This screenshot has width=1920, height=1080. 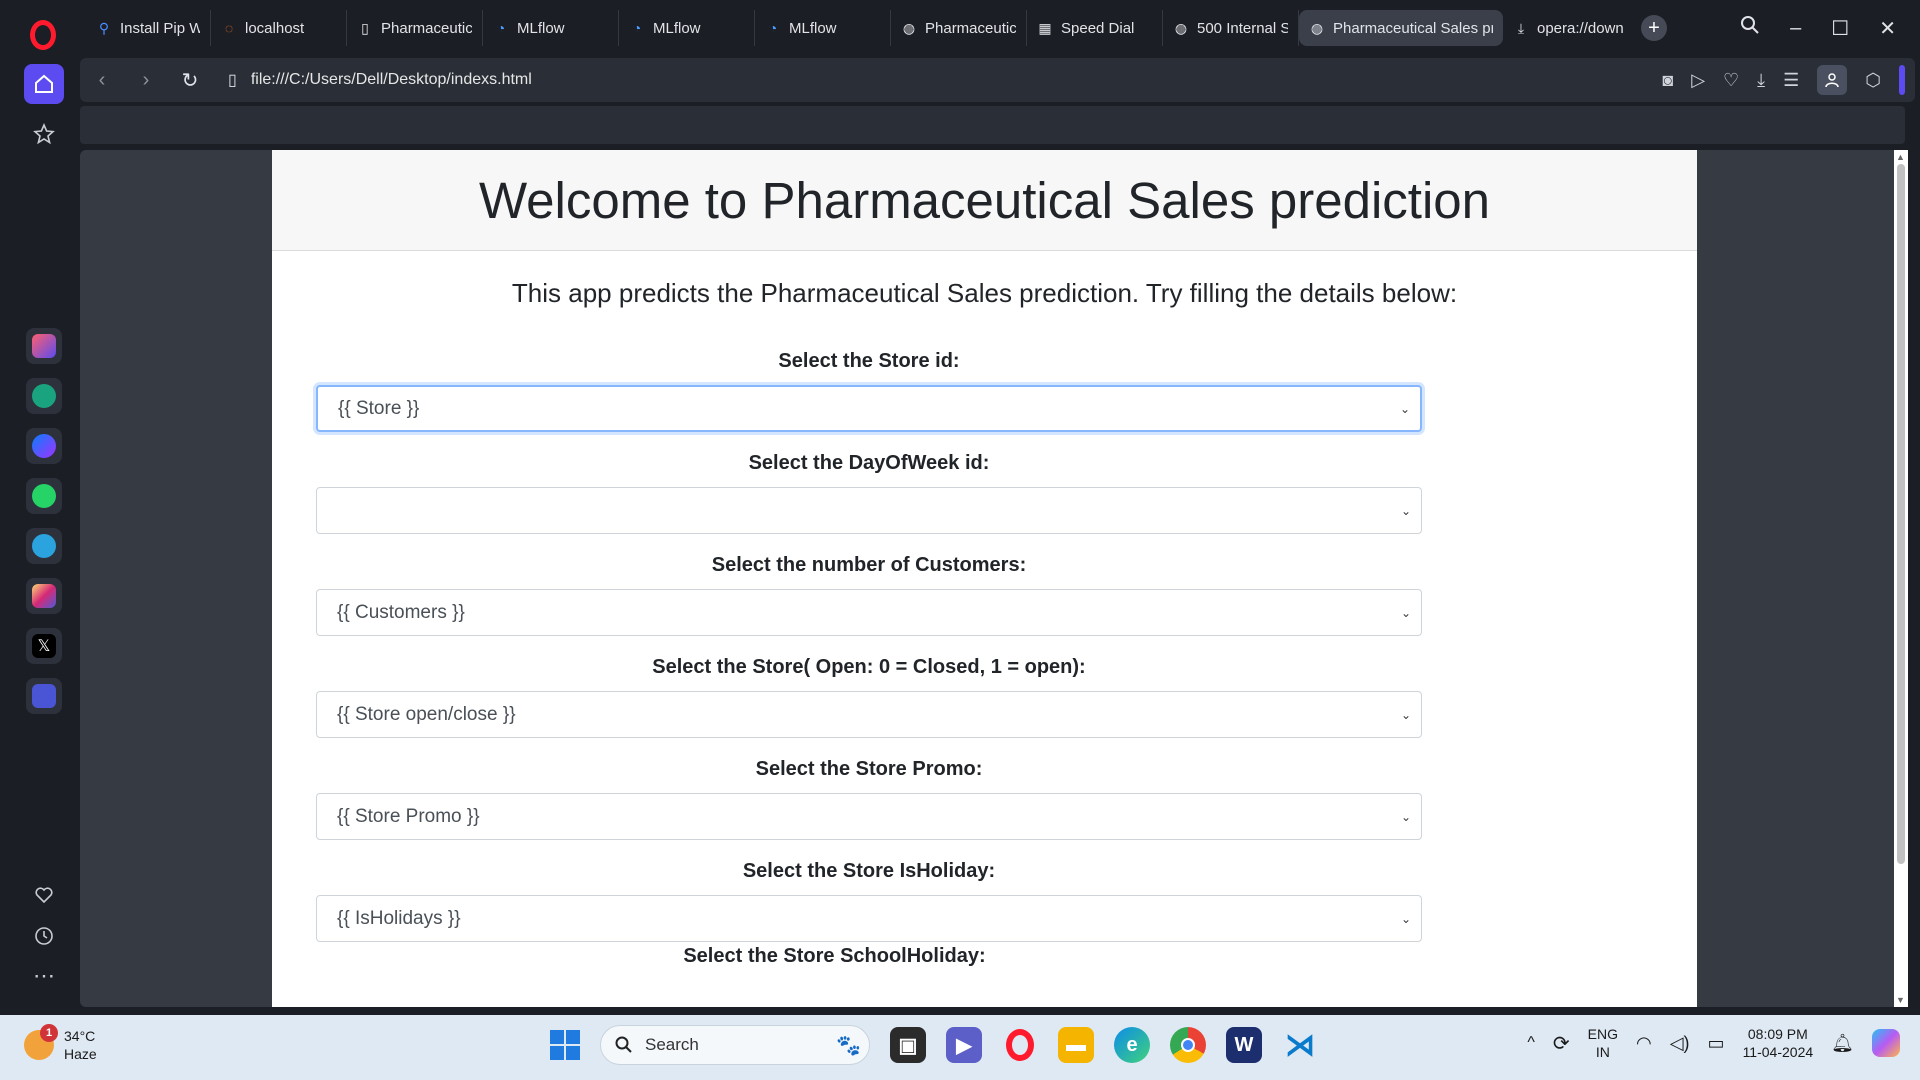 What do you see at coordinates (43, 35) in the screenshot?
I see `opera-logo-icon` at bounding box center [43, 35].